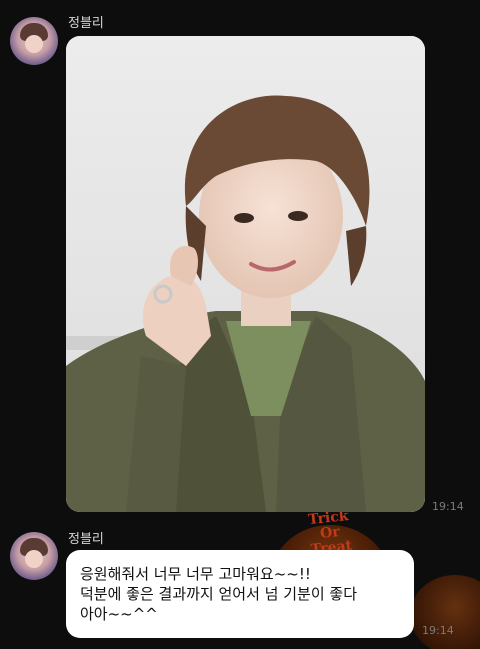 This screenshot has width=480, height=649. I want to click on message-line: 덕분에 좋은 결과까지 얻어서 넘 기분이 좋다, so click(219, 594).